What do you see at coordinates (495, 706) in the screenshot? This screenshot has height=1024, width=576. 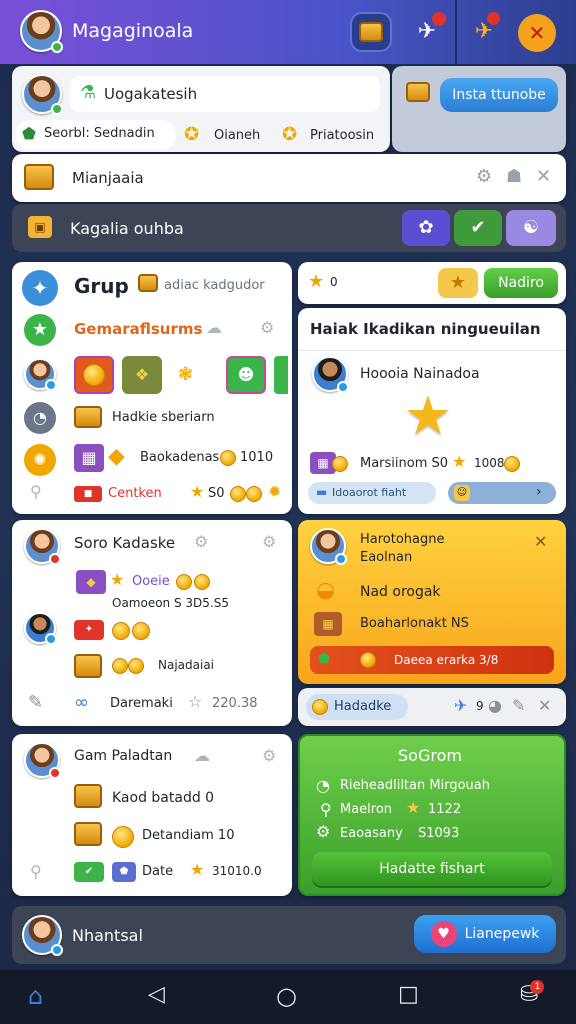 I see `globe-icon: ◕` at bounding box center [495, 706].